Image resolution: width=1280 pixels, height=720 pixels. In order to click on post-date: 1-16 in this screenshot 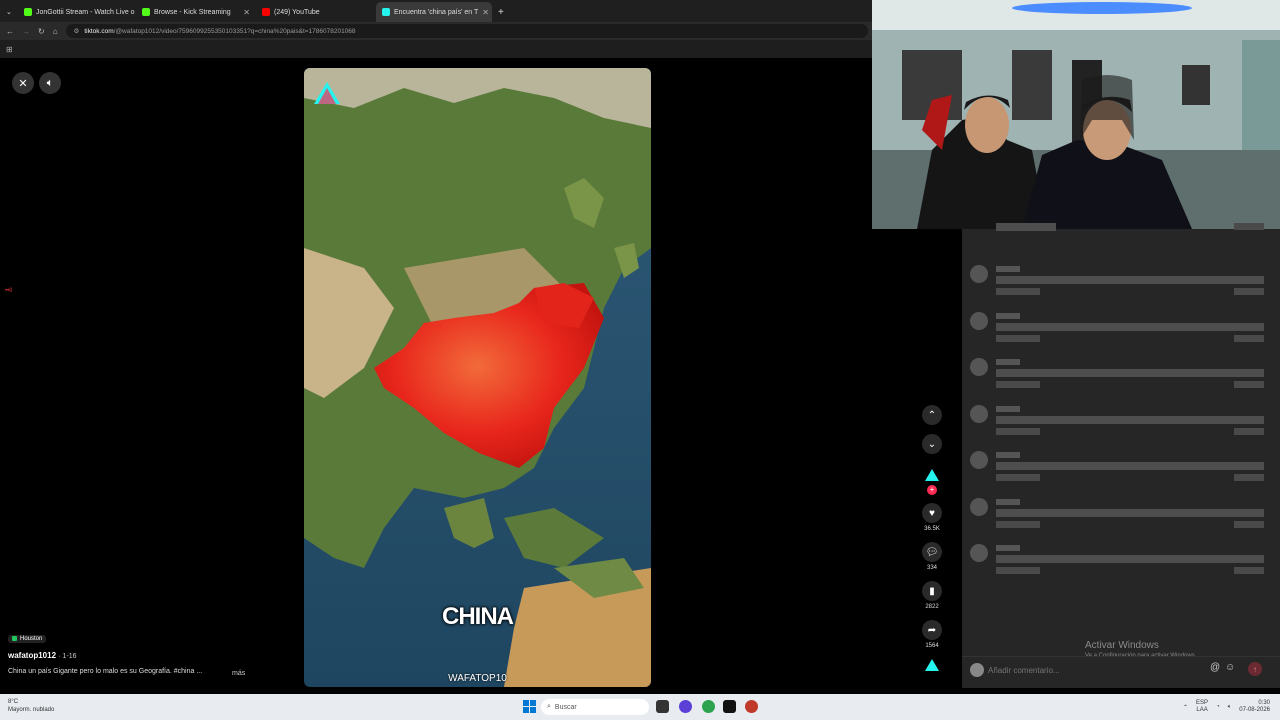, I will do `click(69, 656)`.